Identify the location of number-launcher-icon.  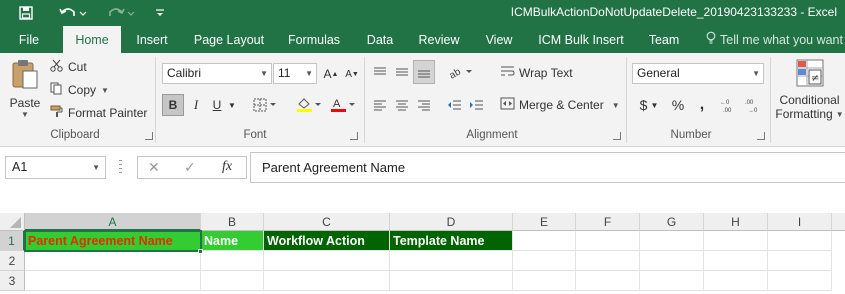
(761, 136).